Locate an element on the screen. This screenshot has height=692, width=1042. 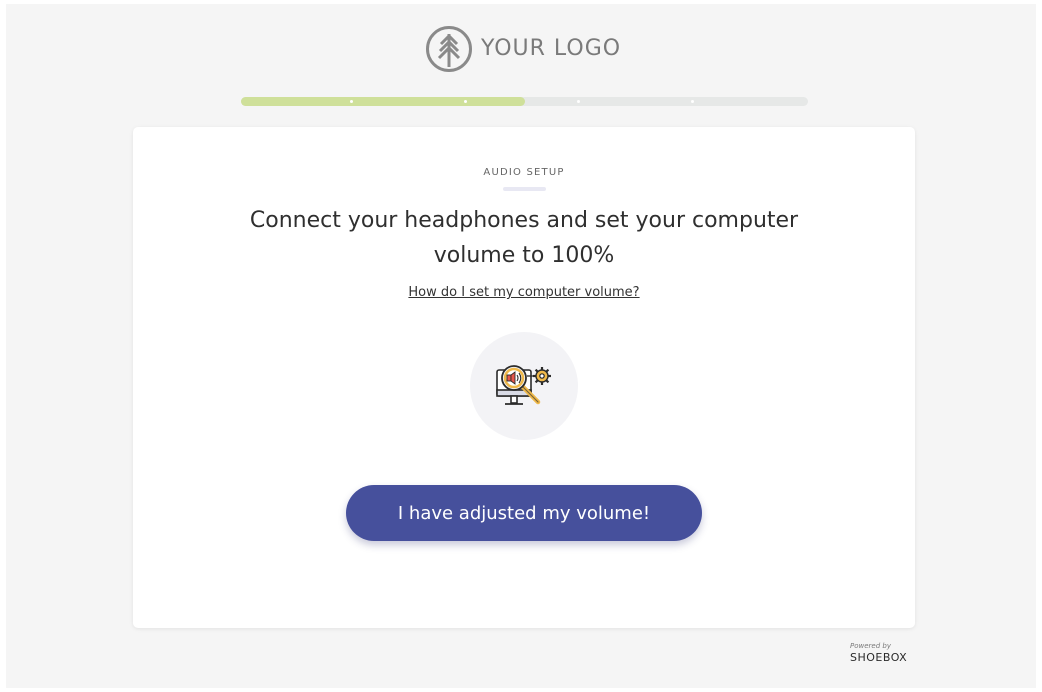
powered-by-badge: Powered by SHOEBOX is located at coordinates (885, 653).